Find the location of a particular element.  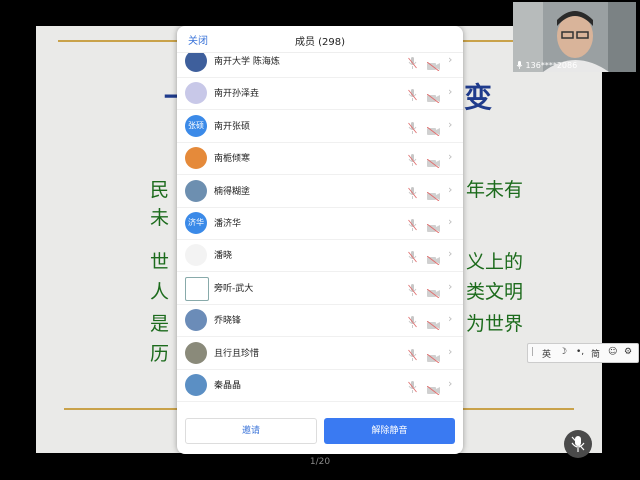

member-row: 南栀倾寒 › is located at coordinates (320, 159).